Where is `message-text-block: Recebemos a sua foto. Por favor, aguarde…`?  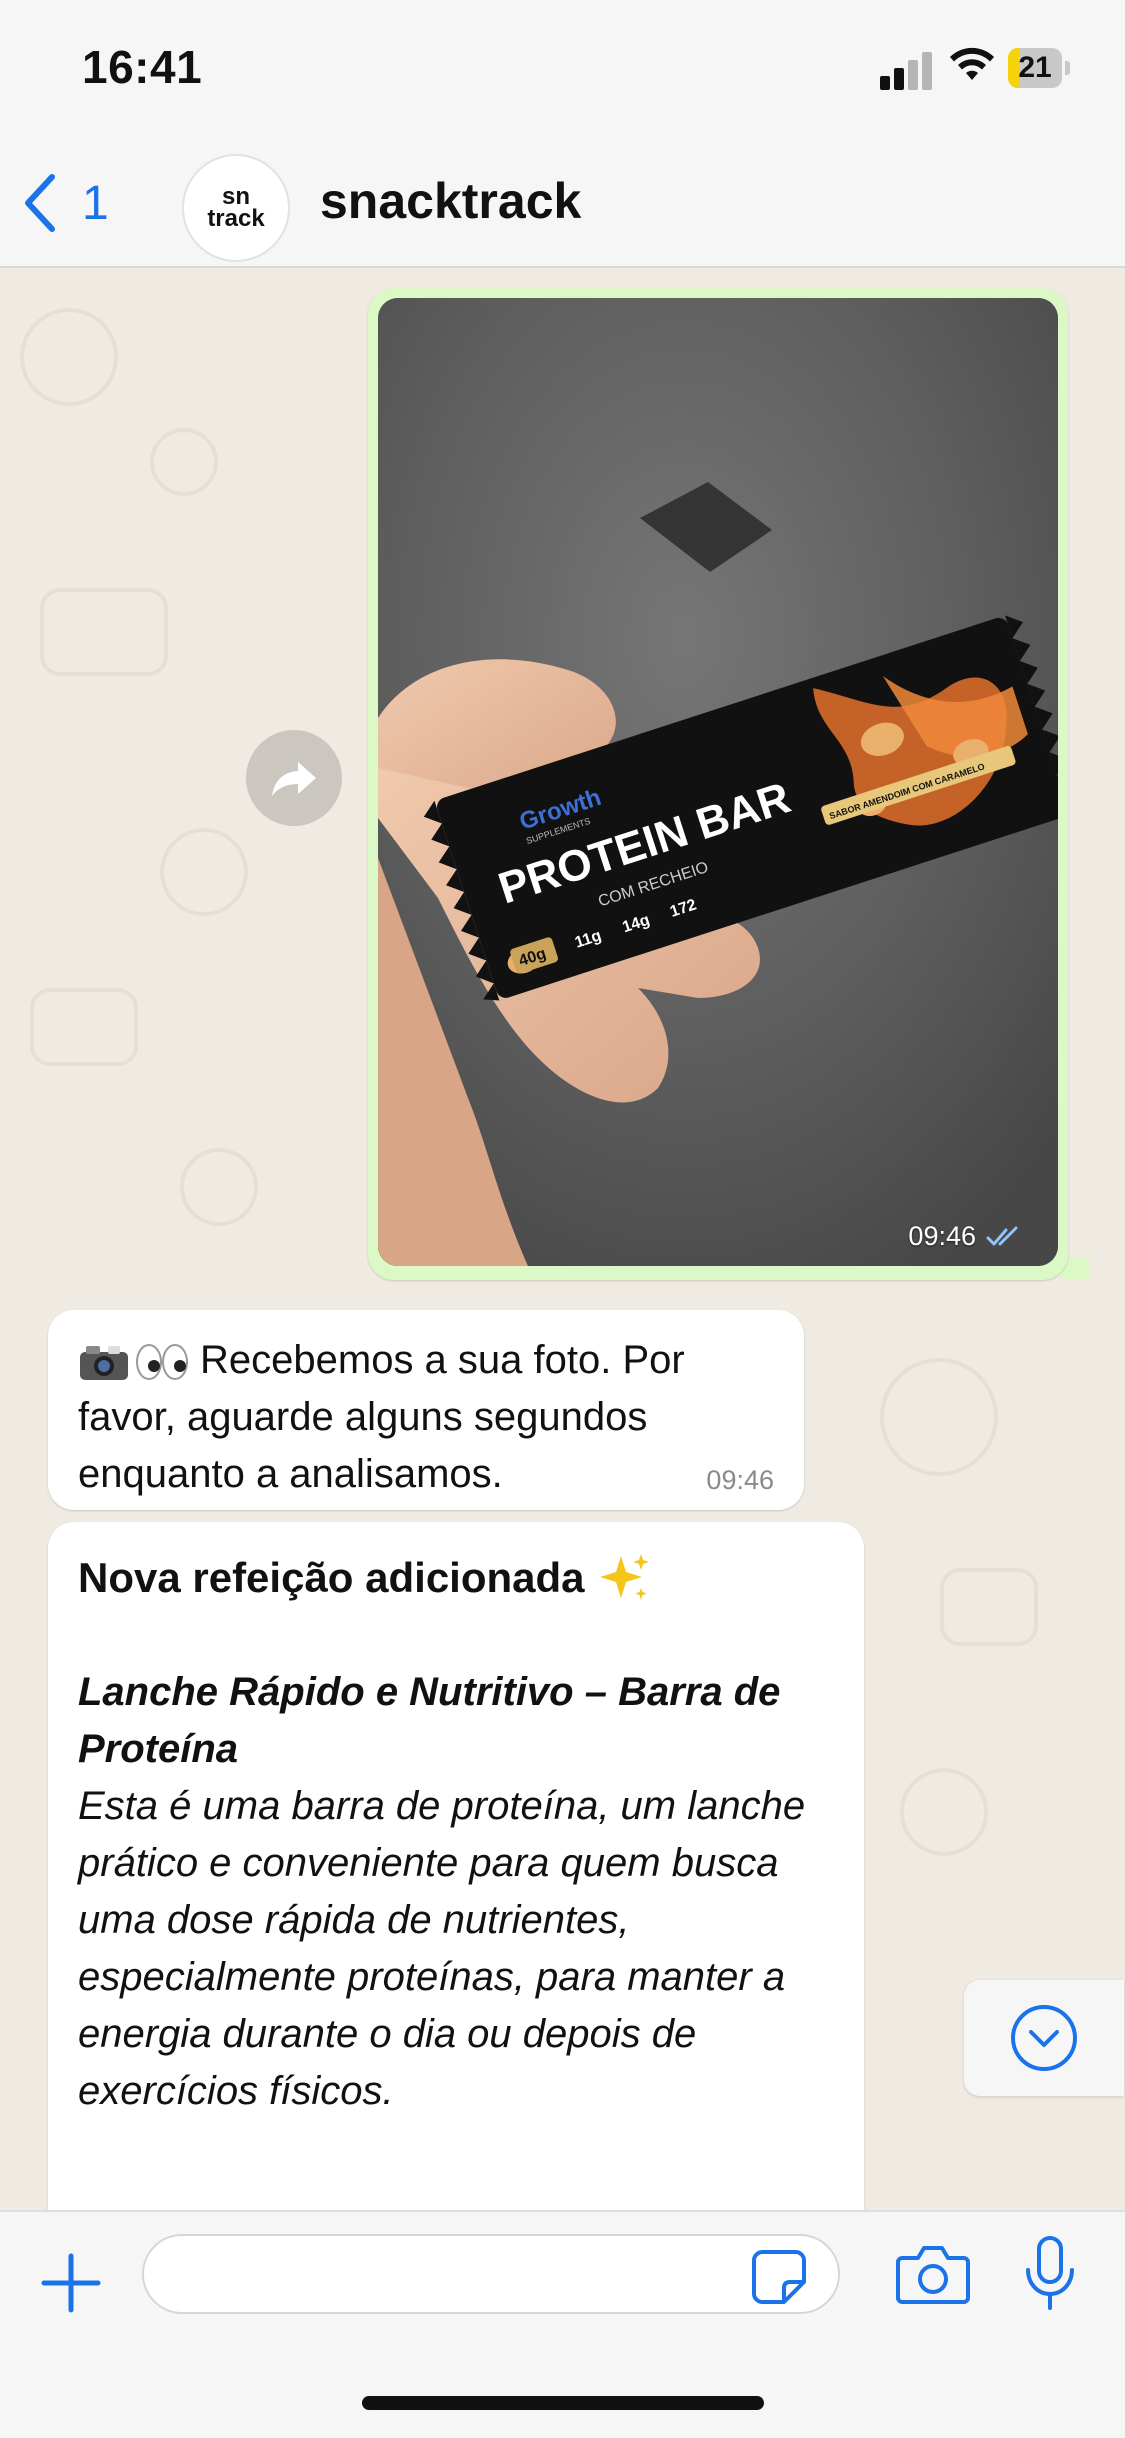 message-text-block: Recebemos a sua foto. Por favor, aguarde… is located at coordinates (428, 1417).